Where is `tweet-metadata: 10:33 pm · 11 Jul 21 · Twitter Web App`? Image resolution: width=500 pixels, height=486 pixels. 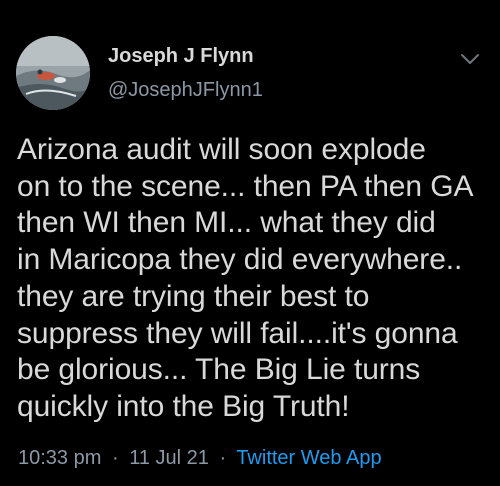 tweet-metadata: 10:33 pm · 11 Jul 21 · Twitter Web App is located at coordinates (200, 458).